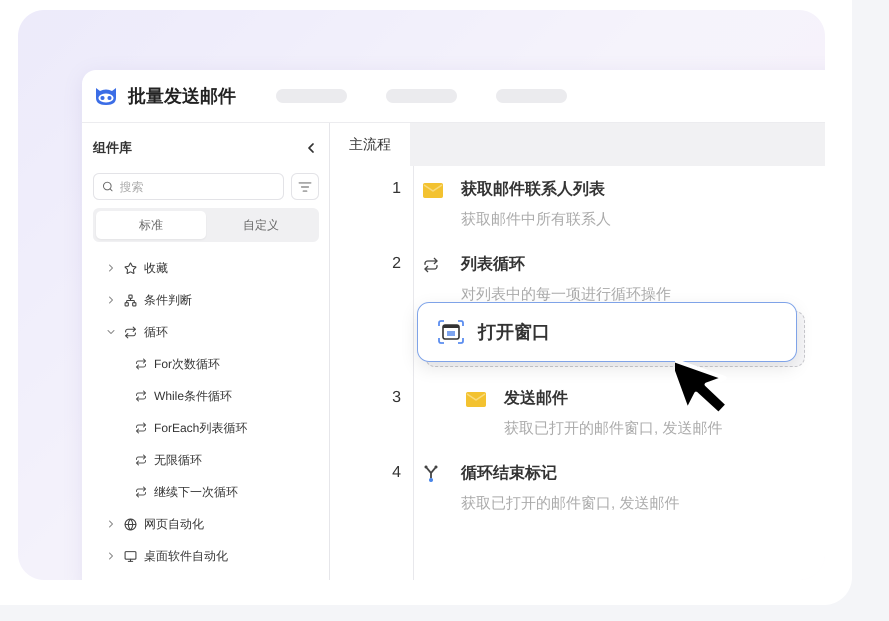 This screenshot has height=621, width=889. Describe the element at coordinates (151, 225) in the screenshot. I see `tab: 标准` at that location.